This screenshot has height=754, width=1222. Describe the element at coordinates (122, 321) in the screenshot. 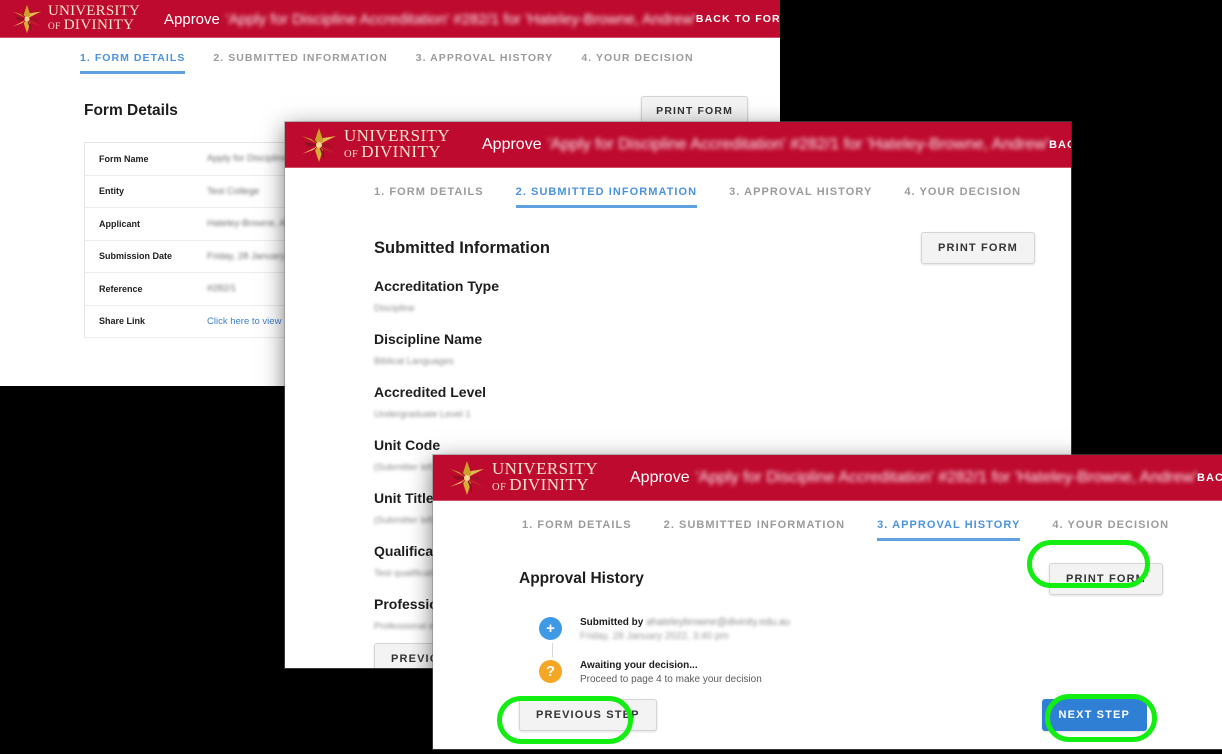

I see `detail-label: Share Link` at that location.